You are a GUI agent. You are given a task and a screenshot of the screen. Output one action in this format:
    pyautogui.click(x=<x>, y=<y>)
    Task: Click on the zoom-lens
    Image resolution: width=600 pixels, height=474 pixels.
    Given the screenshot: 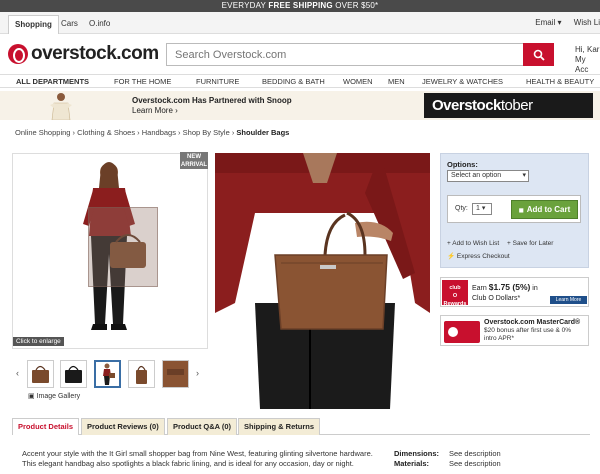 What is the action you would take?
    pyautogui.click(x=123, y=247)
    